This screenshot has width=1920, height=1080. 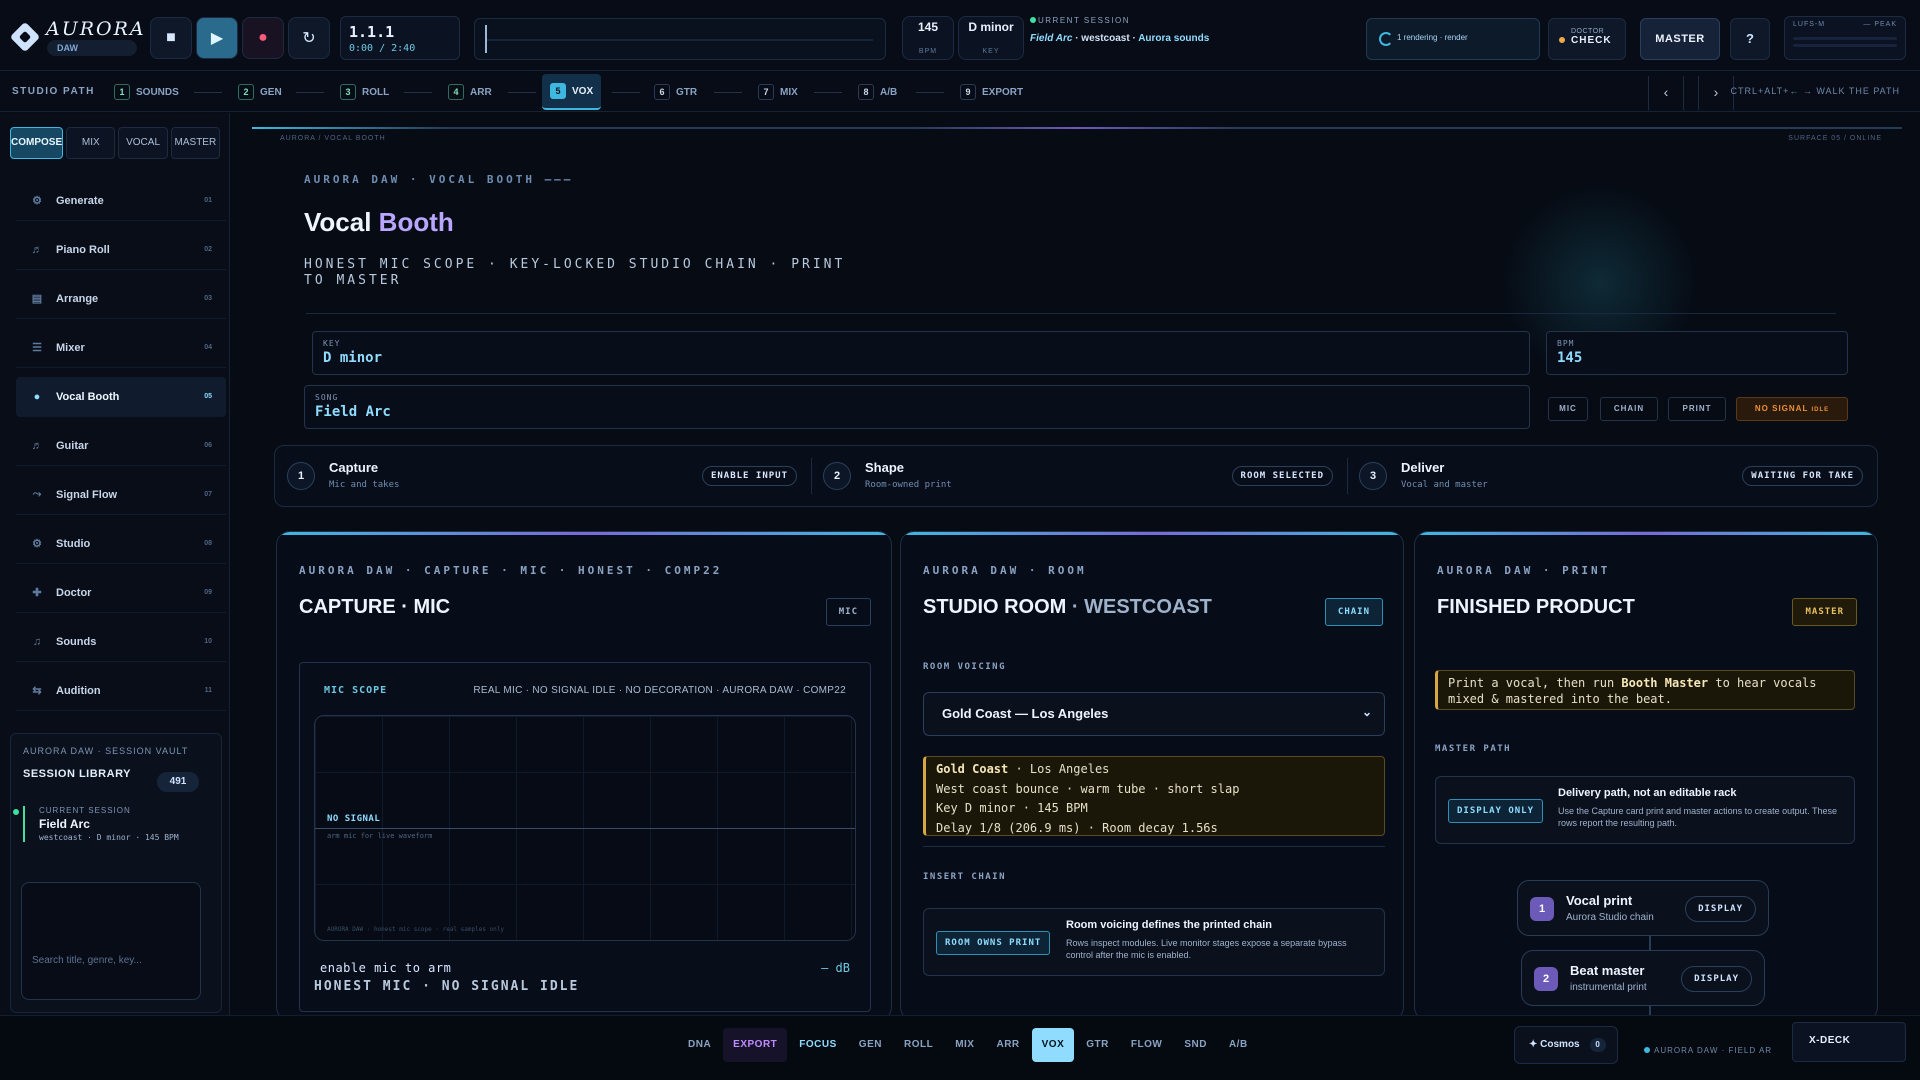 I want to click on dock-item-mix: MIX, so click(x=964, y=1045).